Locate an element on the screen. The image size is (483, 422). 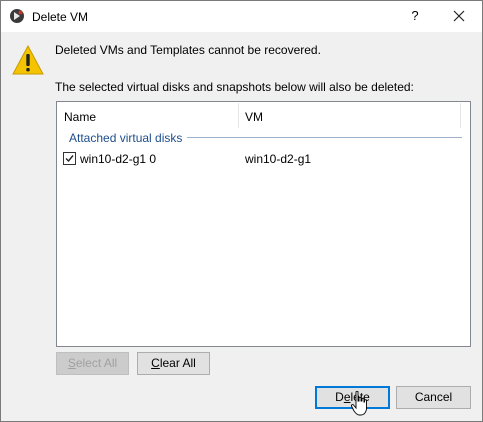
app-icon is located at coordinates (17, 16).